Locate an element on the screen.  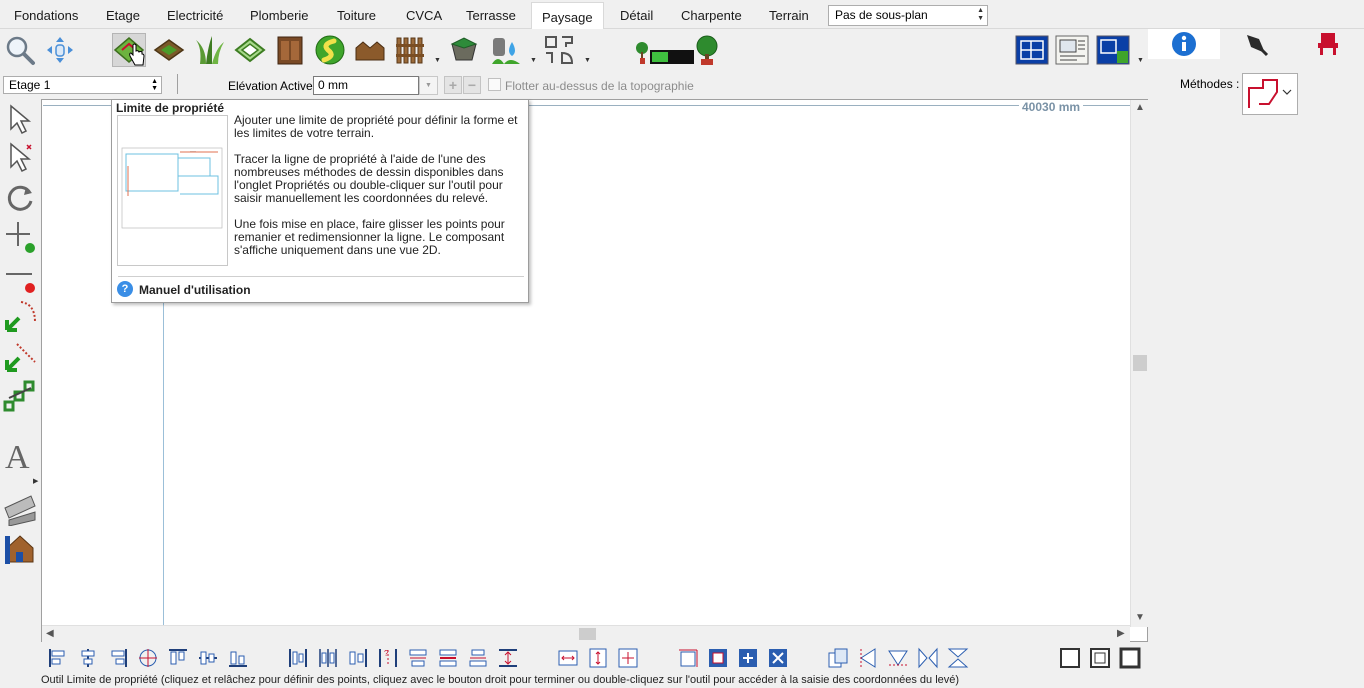
select-multiple-icon is located at coordinates (20, 157).